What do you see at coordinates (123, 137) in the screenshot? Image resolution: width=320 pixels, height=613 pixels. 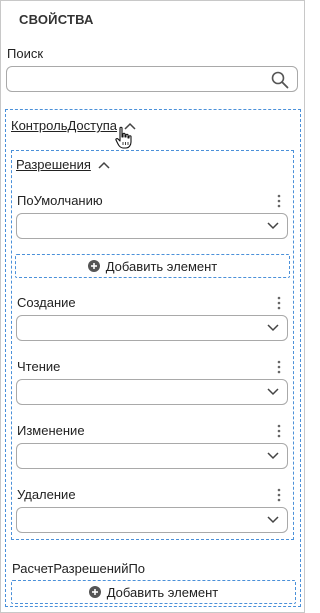 I see `hand-cursor-icon` at bounding box center [123, 137].